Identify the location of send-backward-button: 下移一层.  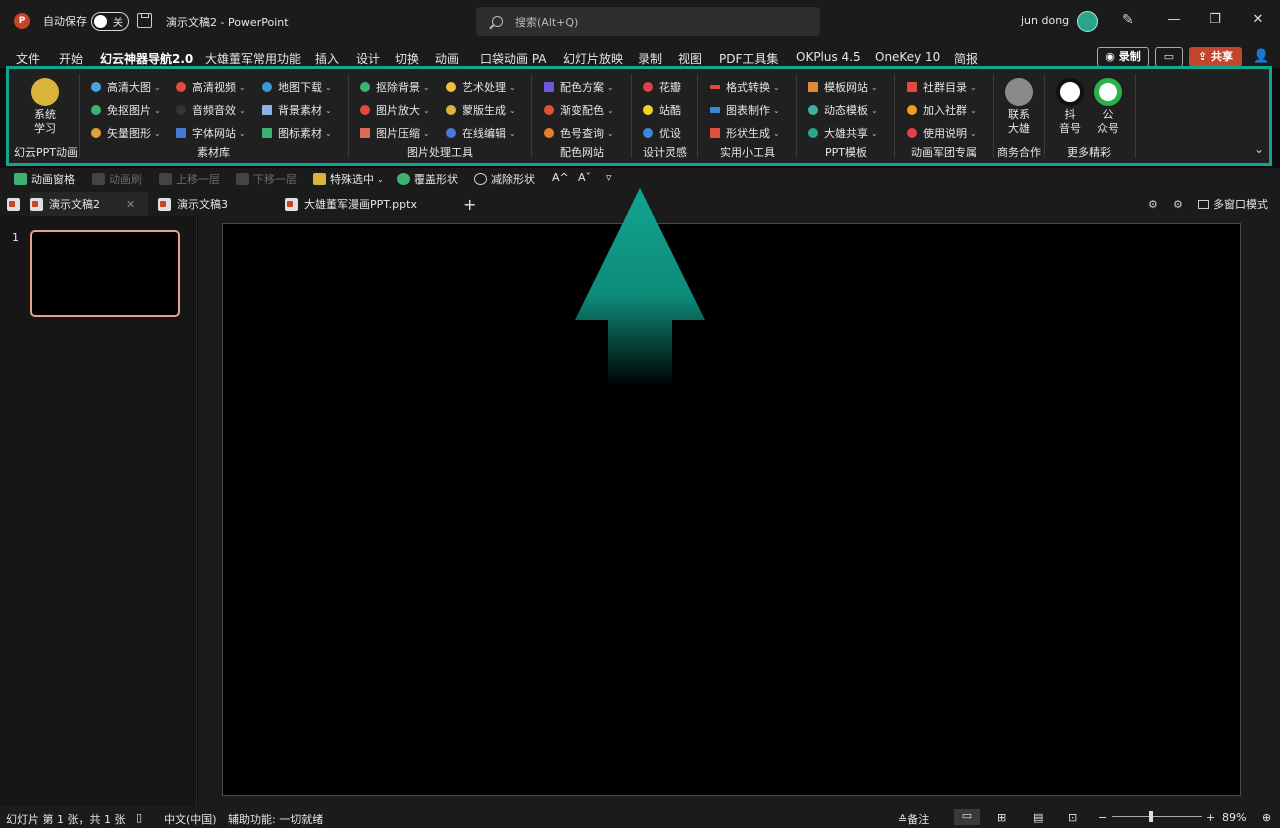
(266, 179).